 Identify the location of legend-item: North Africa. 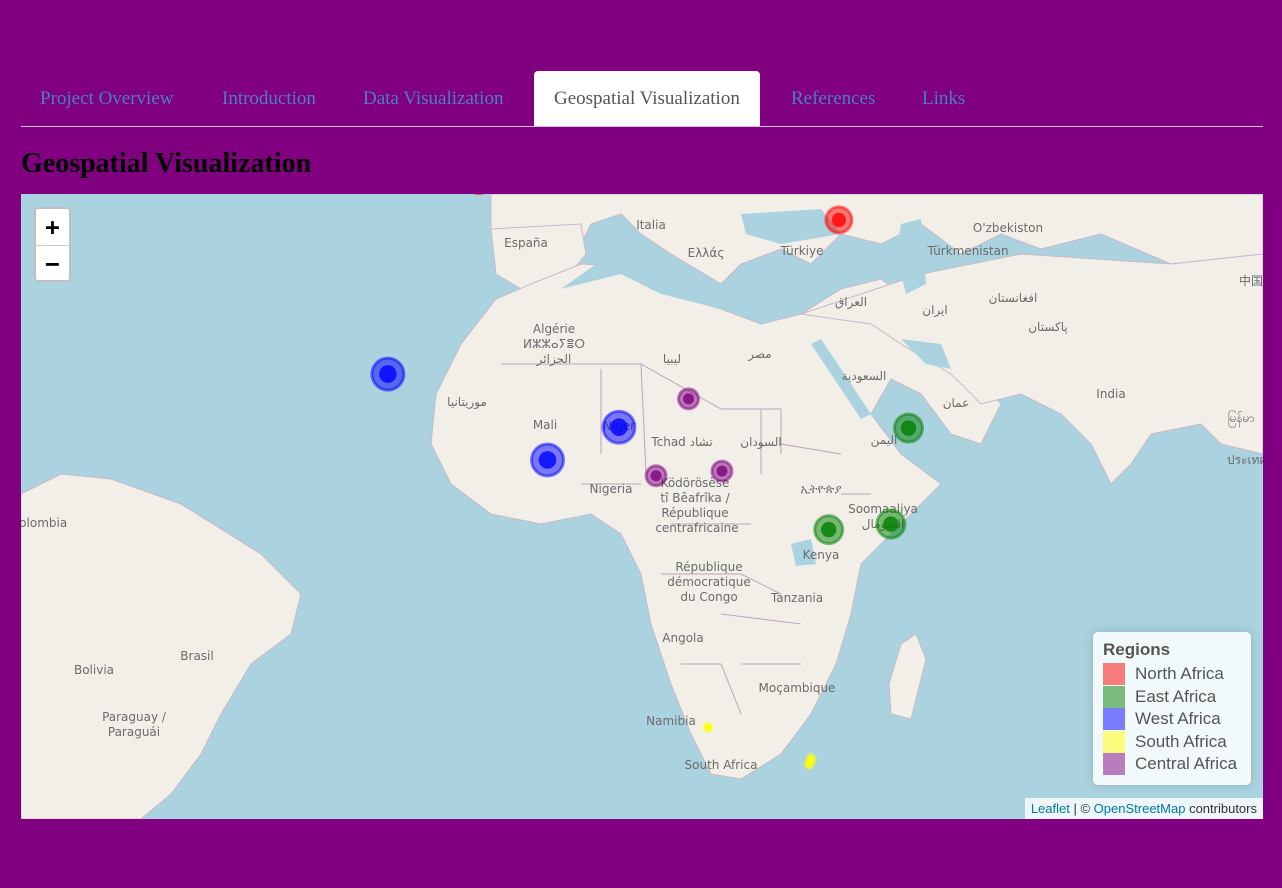
(1172, 674).